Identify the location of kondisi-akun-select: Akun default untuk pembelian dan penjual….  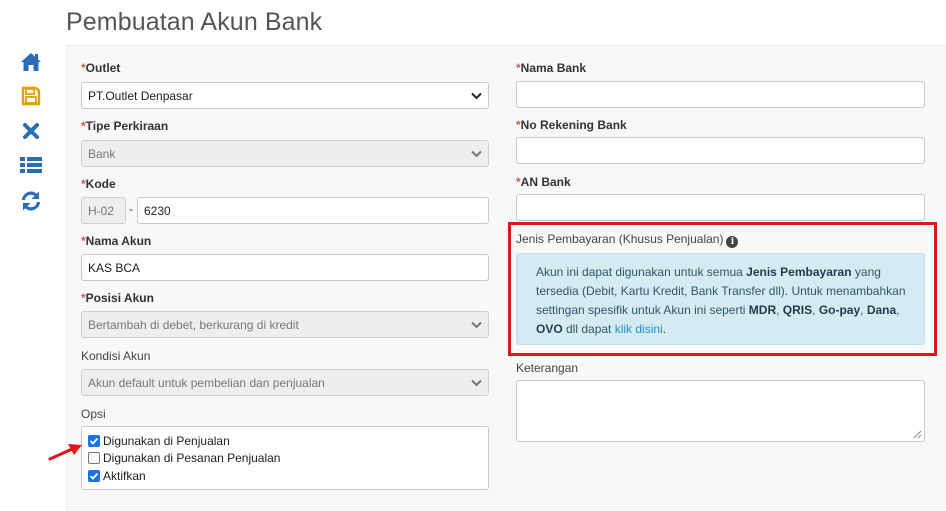
(285, 382).